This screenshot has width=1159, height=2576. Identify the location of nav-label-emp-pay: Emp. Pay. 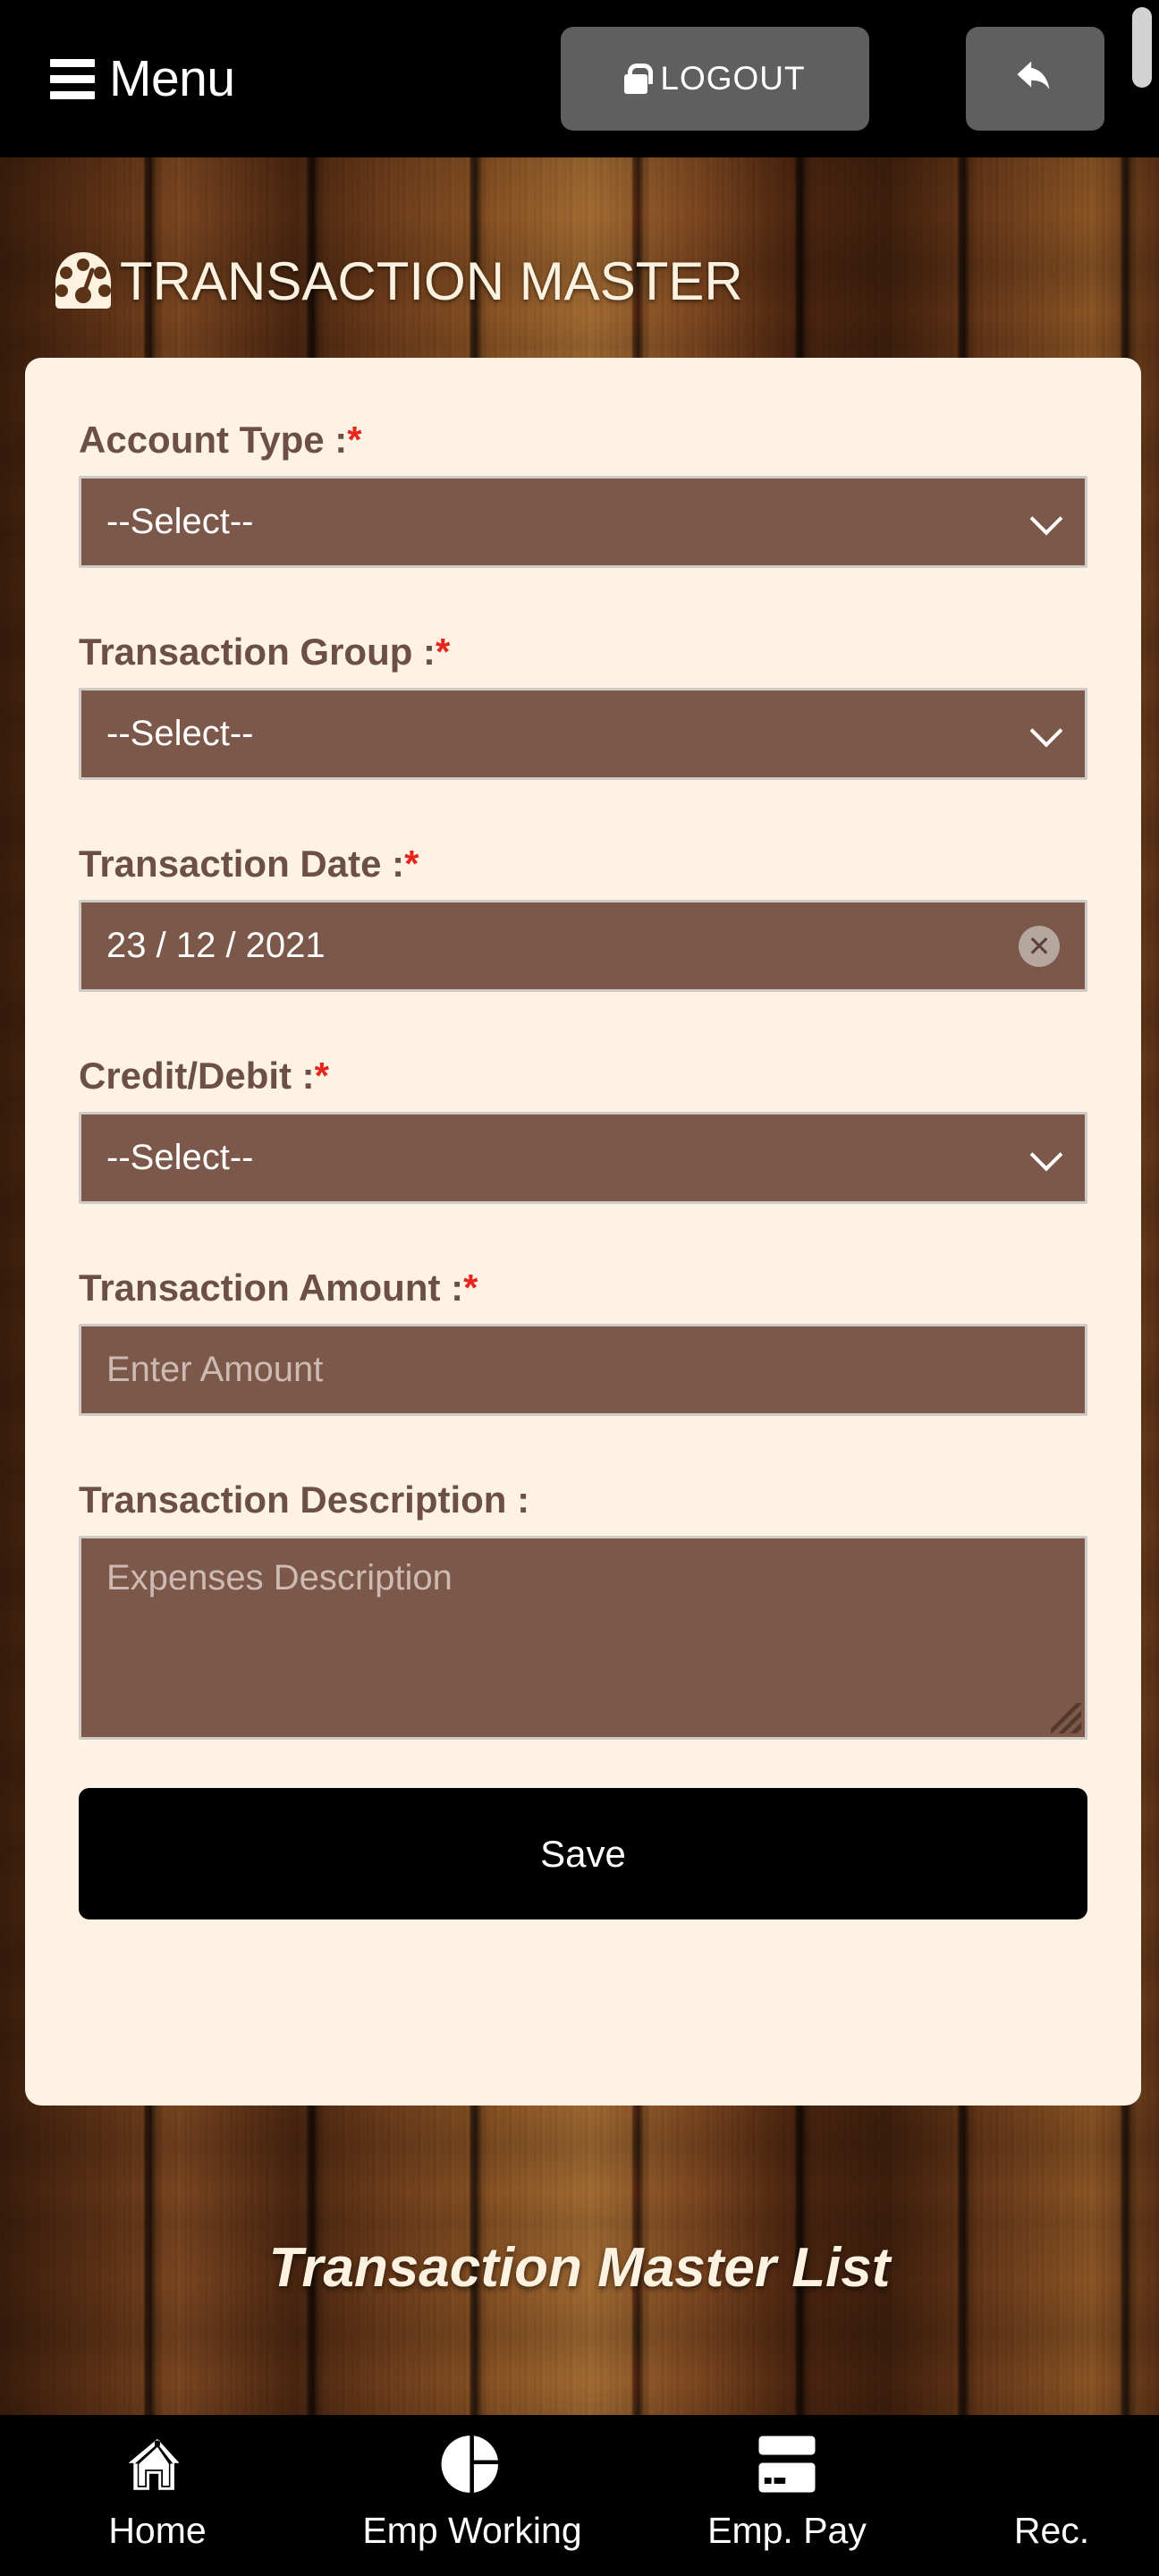
(787, 2530).